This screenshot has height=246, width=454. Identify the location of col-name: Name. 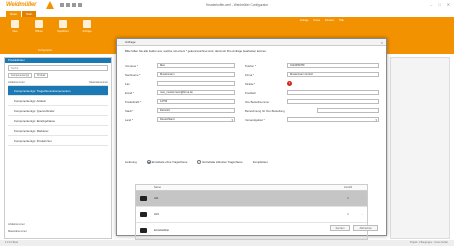
(157, 187).